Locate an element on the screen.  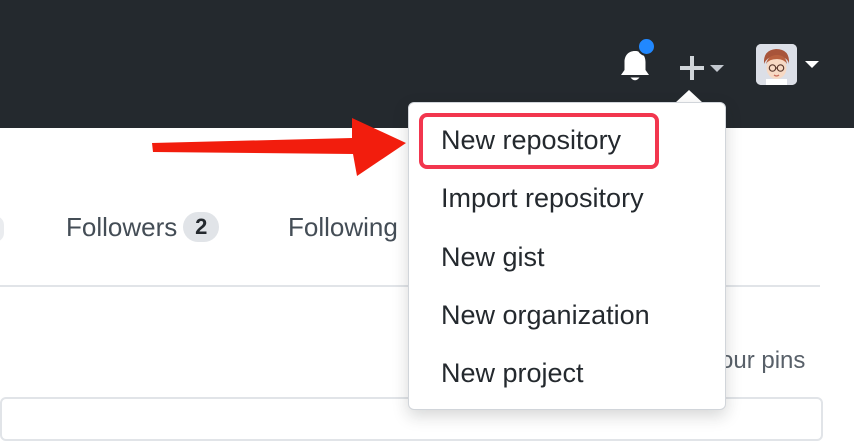
menu-item-new-organization: New organization is located at coordinates (545, 315).